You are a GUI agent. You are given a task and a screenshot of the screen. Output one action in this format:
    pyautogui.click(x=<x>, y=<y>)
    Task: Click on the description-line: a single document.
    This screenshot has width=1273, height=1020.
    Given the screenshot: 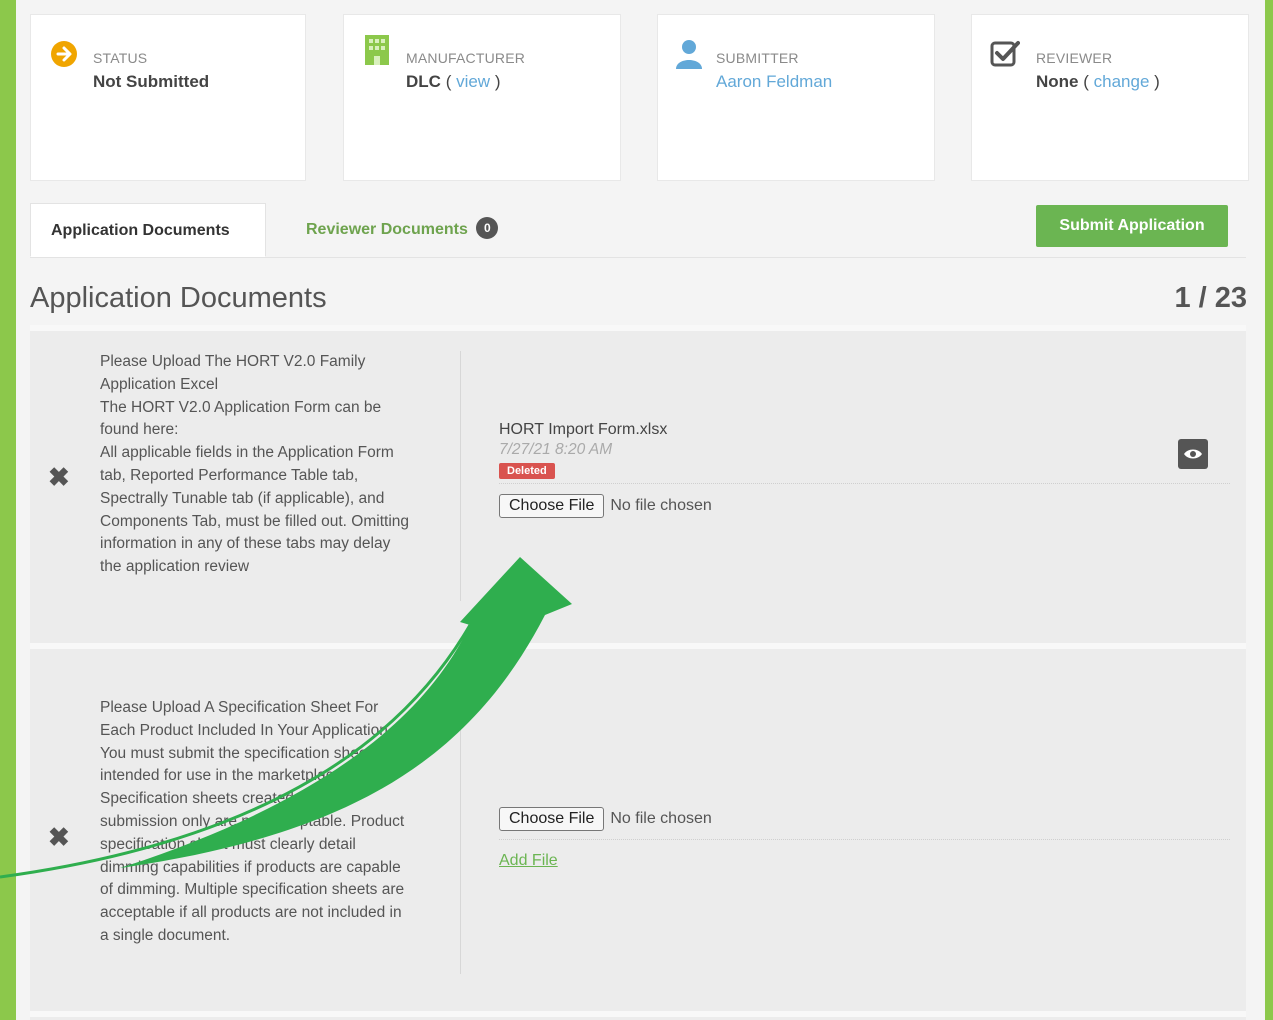 What is the action you would take?
    pyautogui.click(x=165, y=935)
    